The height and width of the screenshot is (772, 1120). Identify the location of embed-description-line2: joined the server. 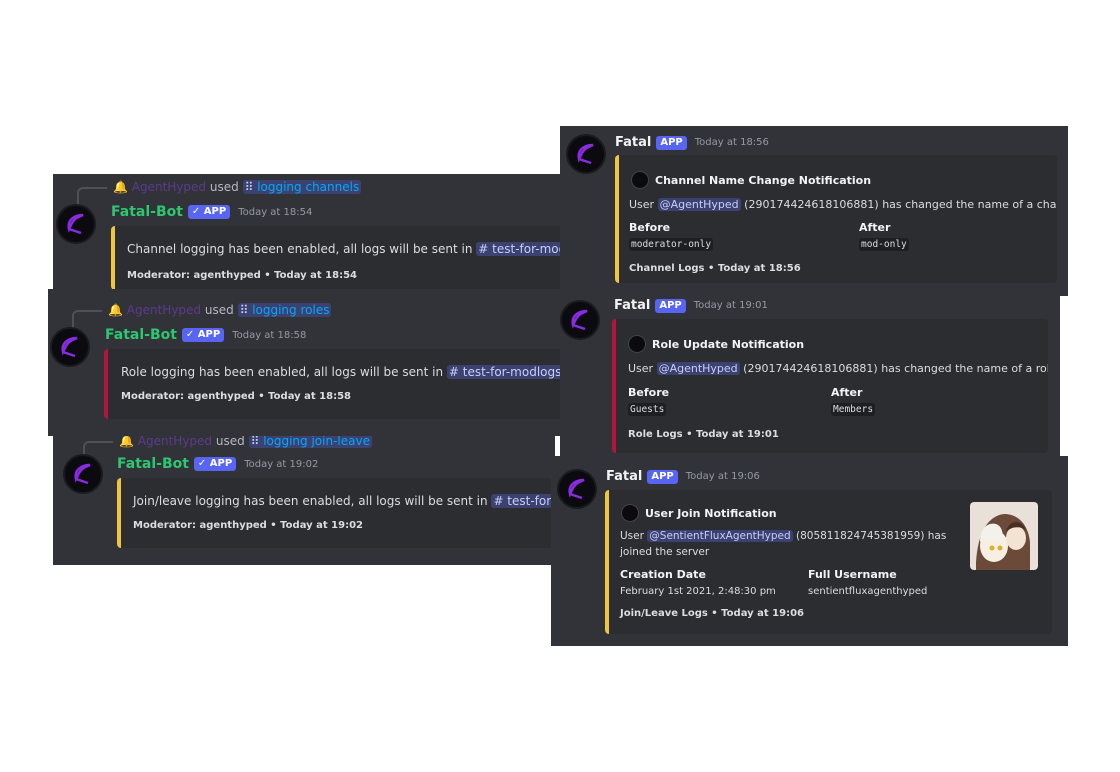
(665, 552).